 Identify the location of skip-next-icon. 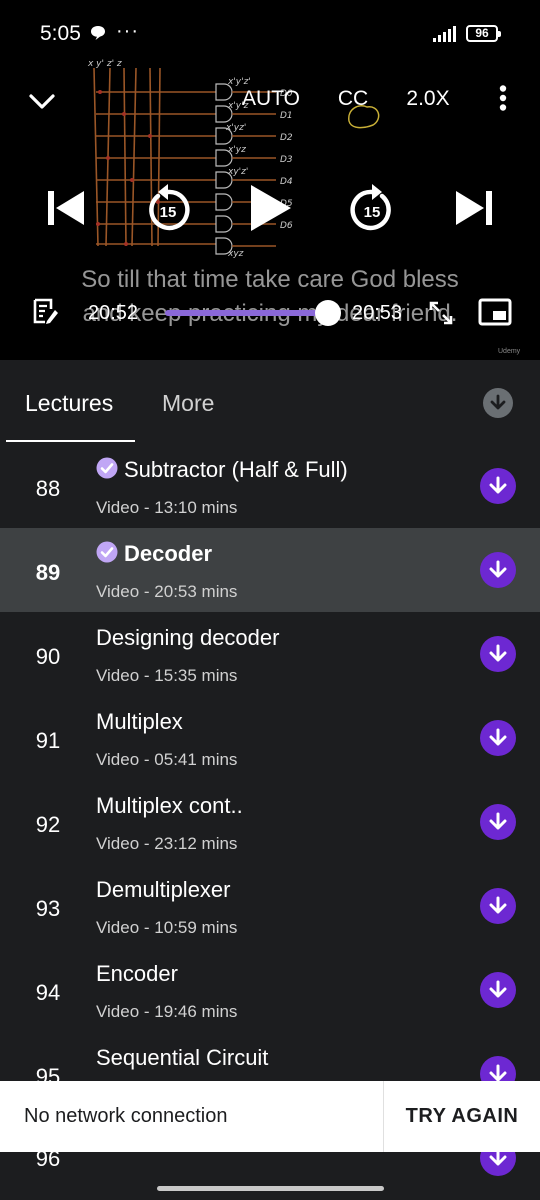
(474, 208).